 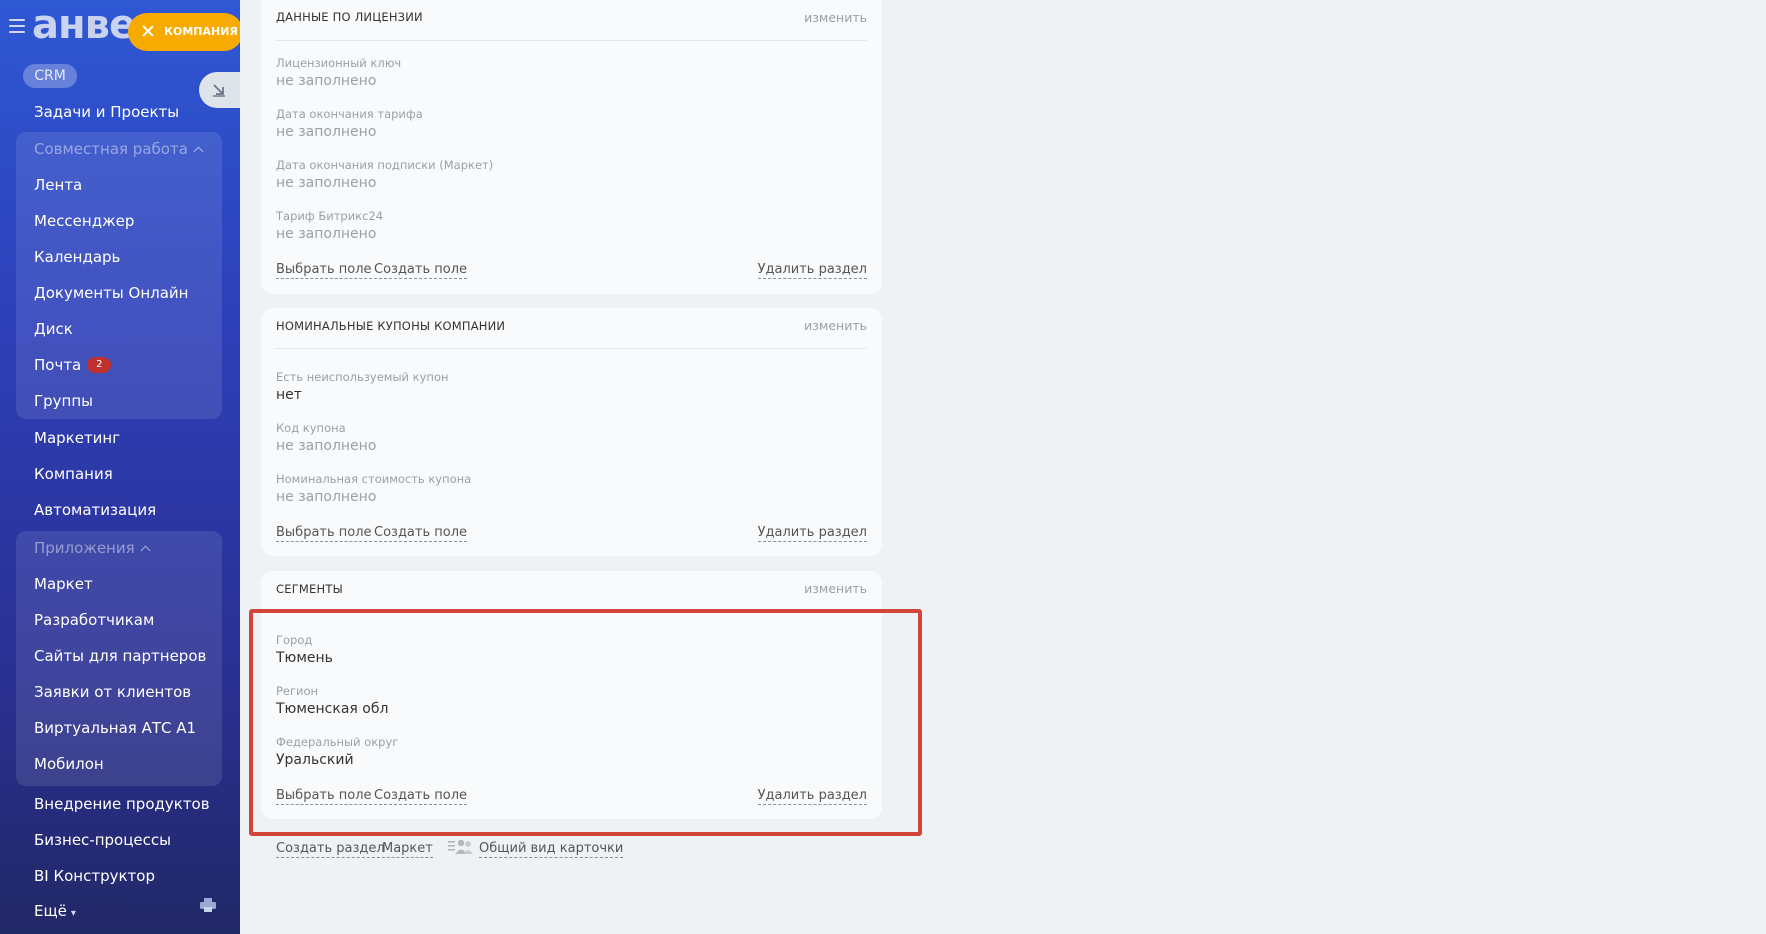 I want to click on collapse-button, so click(x=219, y=90).